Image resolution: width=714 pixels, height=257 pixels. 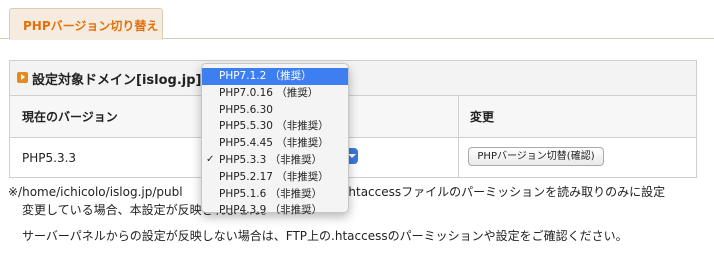 I want to click on dropdown-option: PHP7.0.16 （推奨）, so click(x=275, y=93).